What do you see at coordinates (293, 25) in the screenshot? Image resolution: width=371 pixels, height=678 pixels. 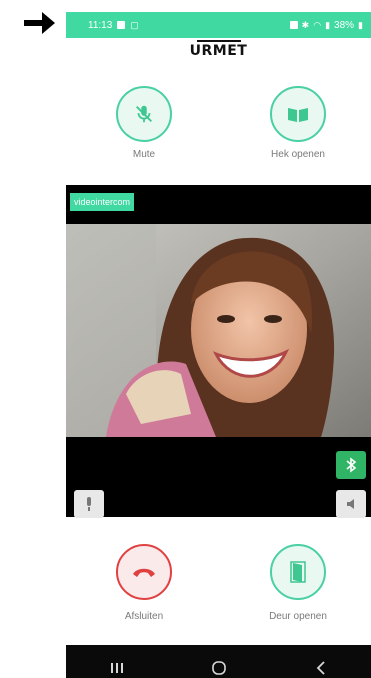 I see `battery-saver-icon` at bounding box center [293, 25].